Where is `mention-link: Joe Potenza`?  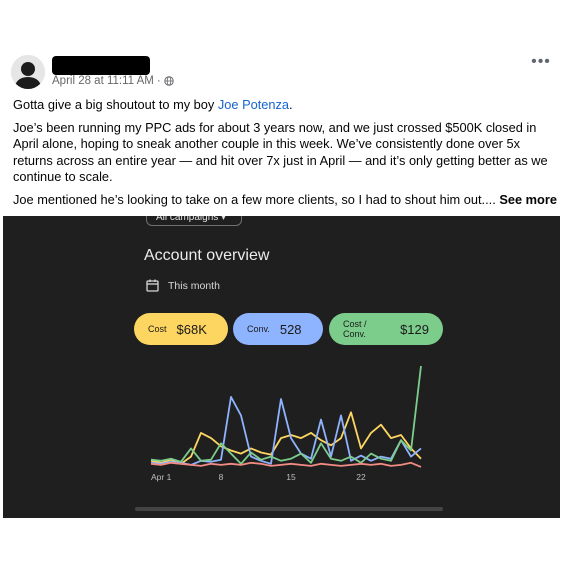 mention-link: Joe Potenza is located at coordinates (253, 104).